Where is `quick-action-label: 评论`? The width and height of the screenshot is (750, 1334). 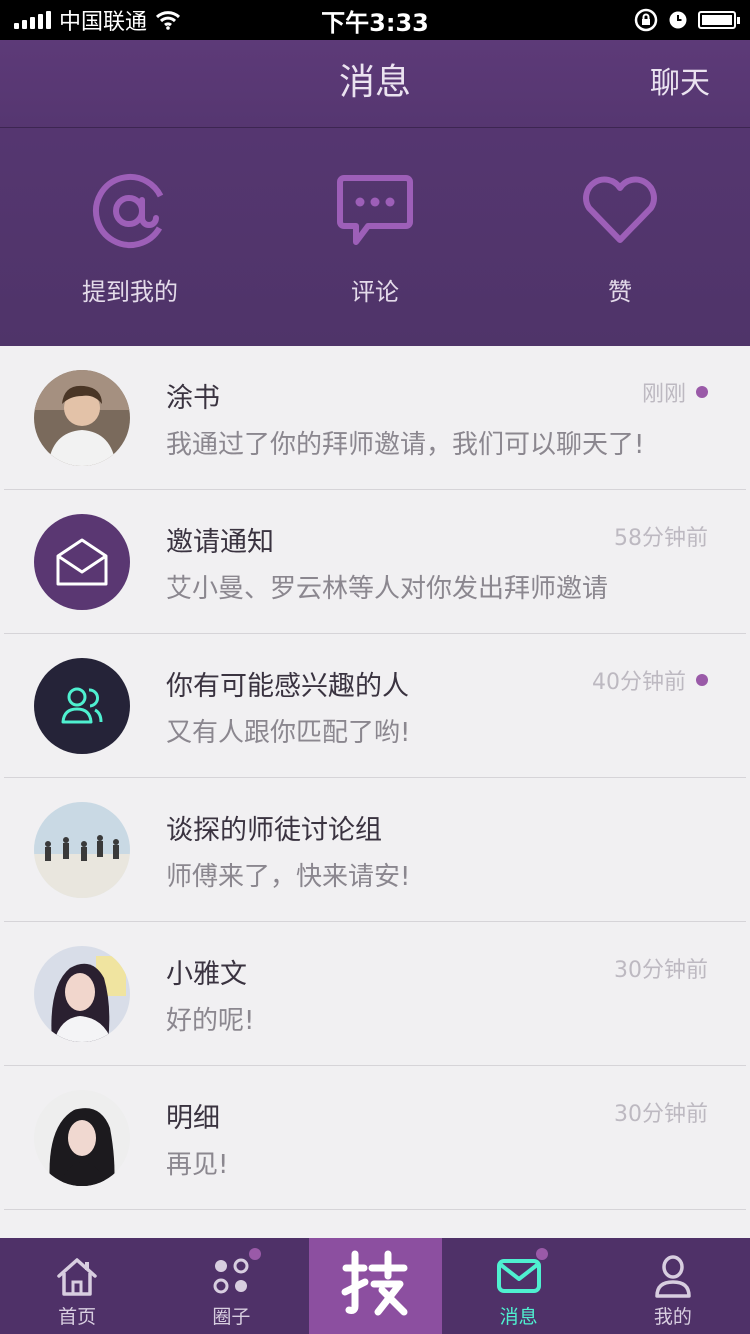
quick-action-label: 评论 is located at coordinates (375, 292).